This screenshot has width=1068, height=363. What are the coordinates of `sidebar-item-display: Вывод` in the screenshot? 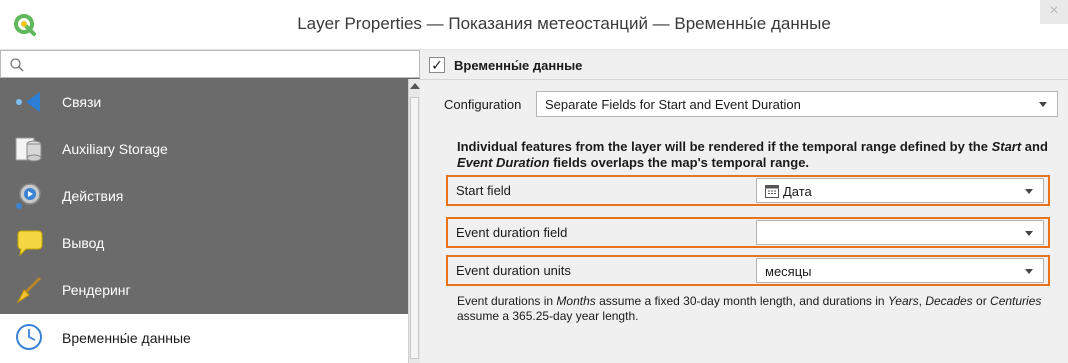 It's located at (204, 243).